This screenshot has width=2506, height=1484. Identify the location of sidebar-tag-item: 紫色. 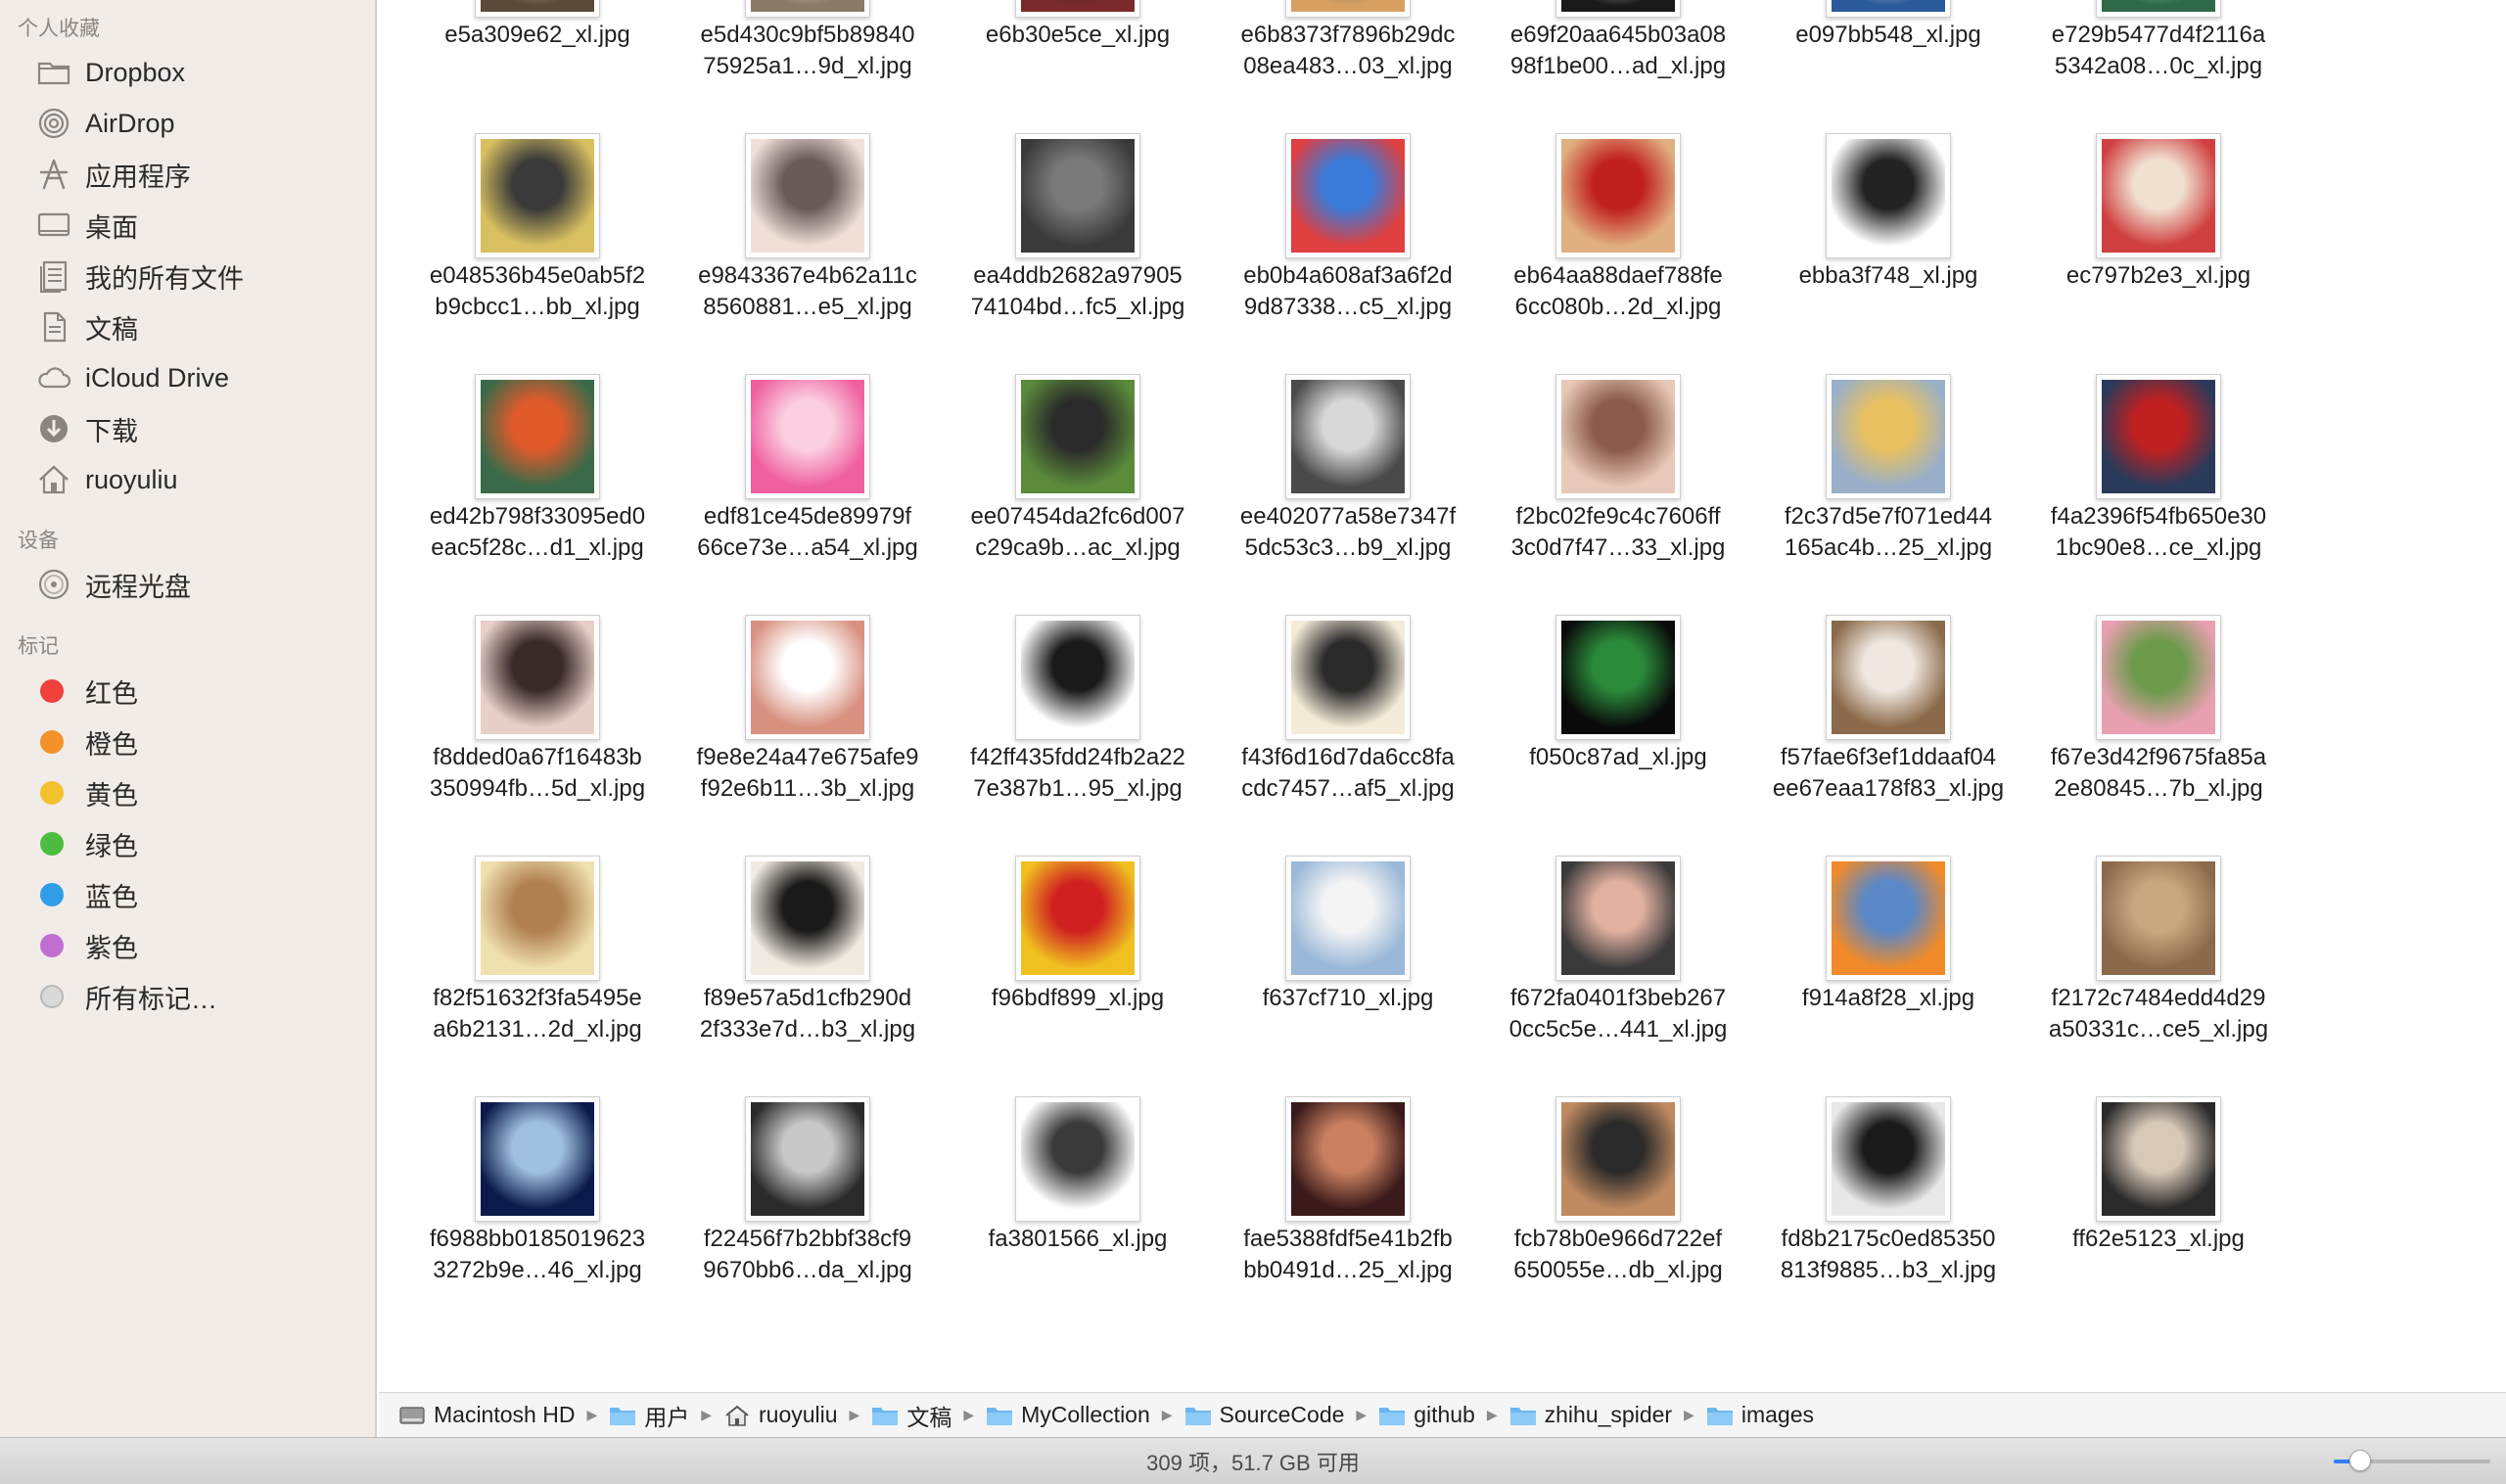
(187, 945).